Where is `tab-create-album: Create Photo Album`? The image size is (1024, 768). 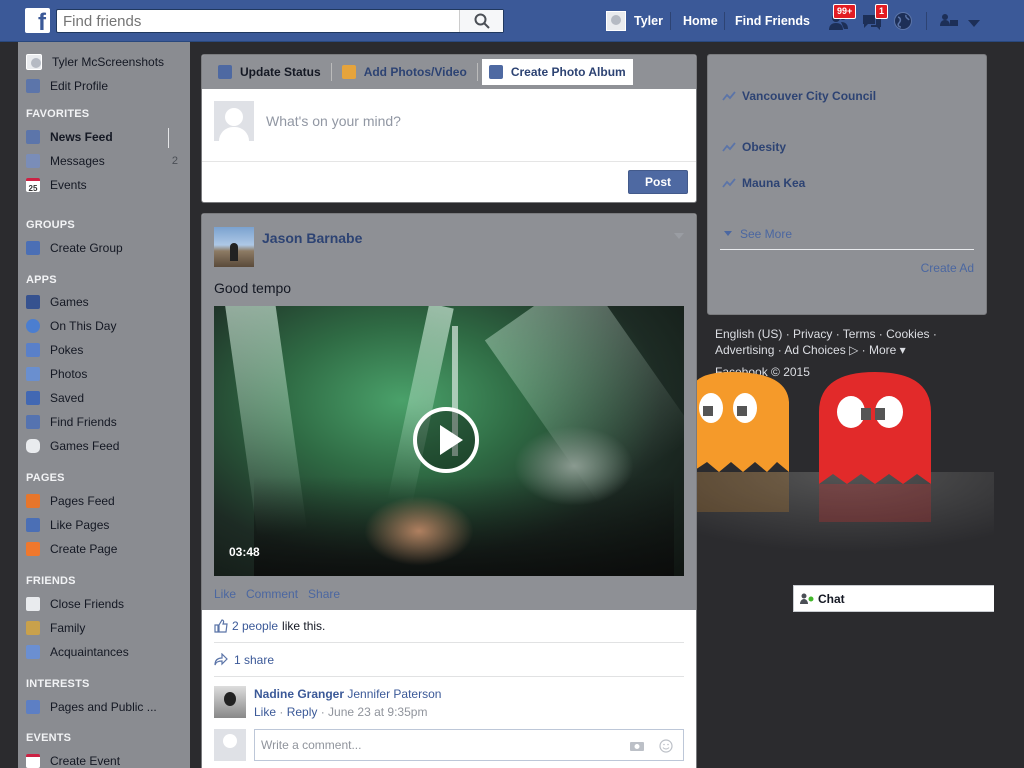
tab-create-album: Create Photo Album is located at coordinates (557, 72).